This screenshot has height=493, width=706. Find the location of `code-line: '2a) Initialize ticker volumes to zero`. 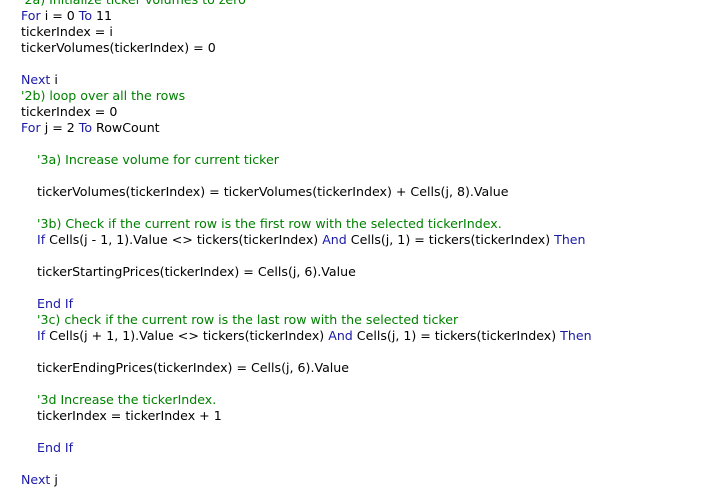

code-line: '2a) Initialize ticker volumes to zero is located at coordinates (353, 4).